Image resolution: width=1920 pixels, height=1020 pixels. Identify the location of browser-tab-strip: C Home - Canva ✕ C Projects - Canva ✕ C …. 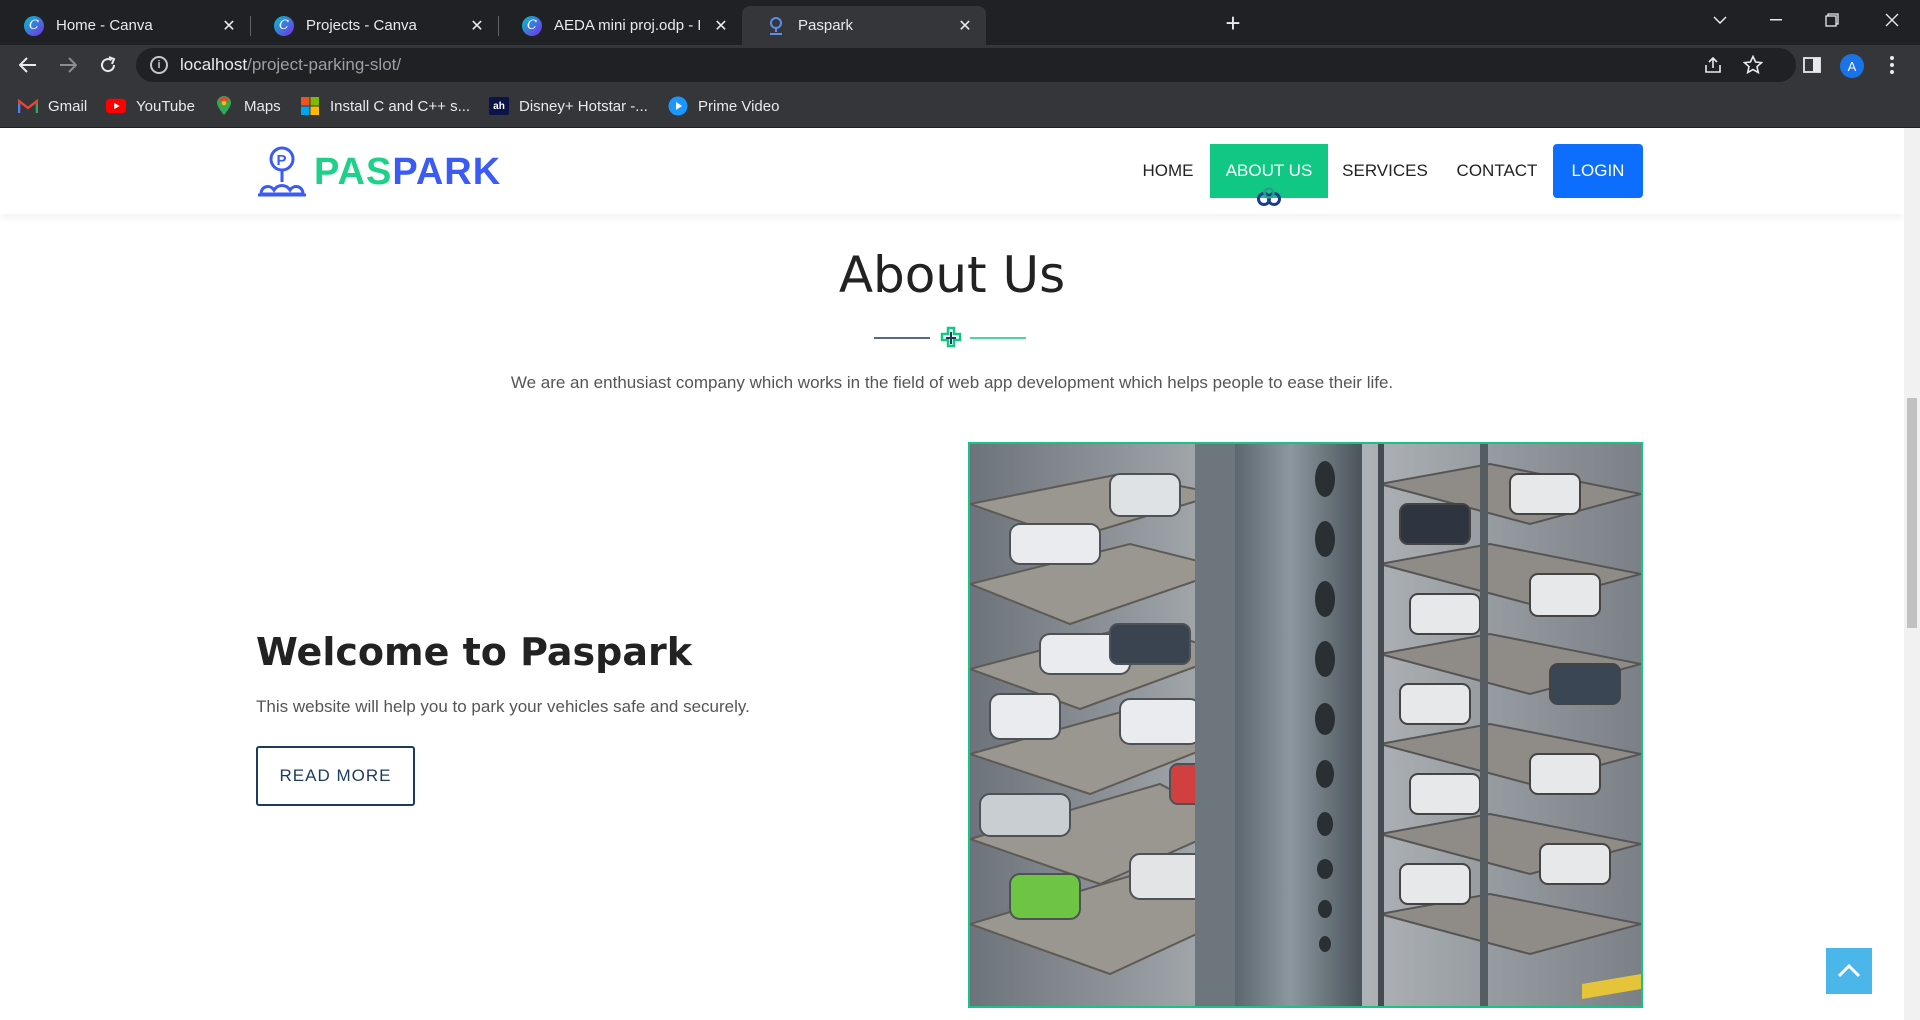
(960, 22).